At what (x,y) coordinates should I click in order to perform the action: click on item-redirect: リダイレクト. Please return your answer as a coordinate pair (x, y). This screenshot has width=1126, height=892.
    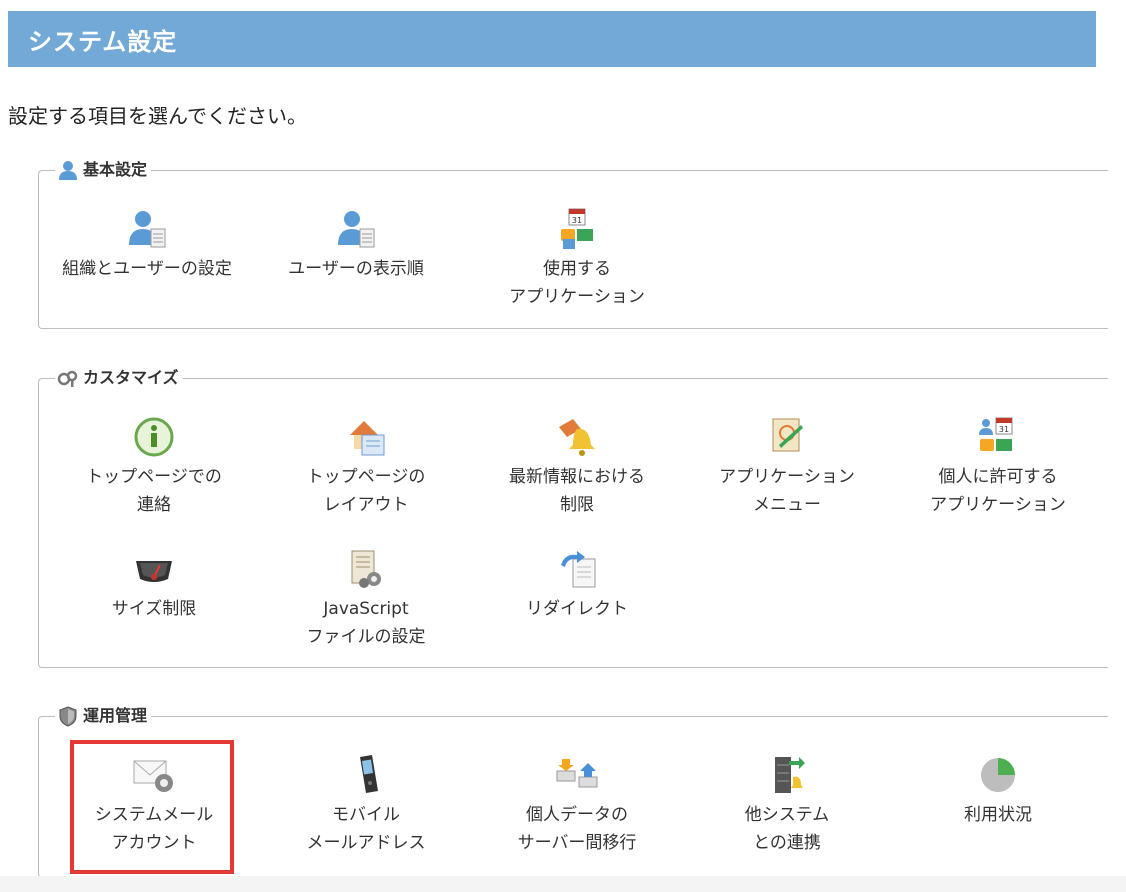
    Looking at the image, I should click on (577, 585).